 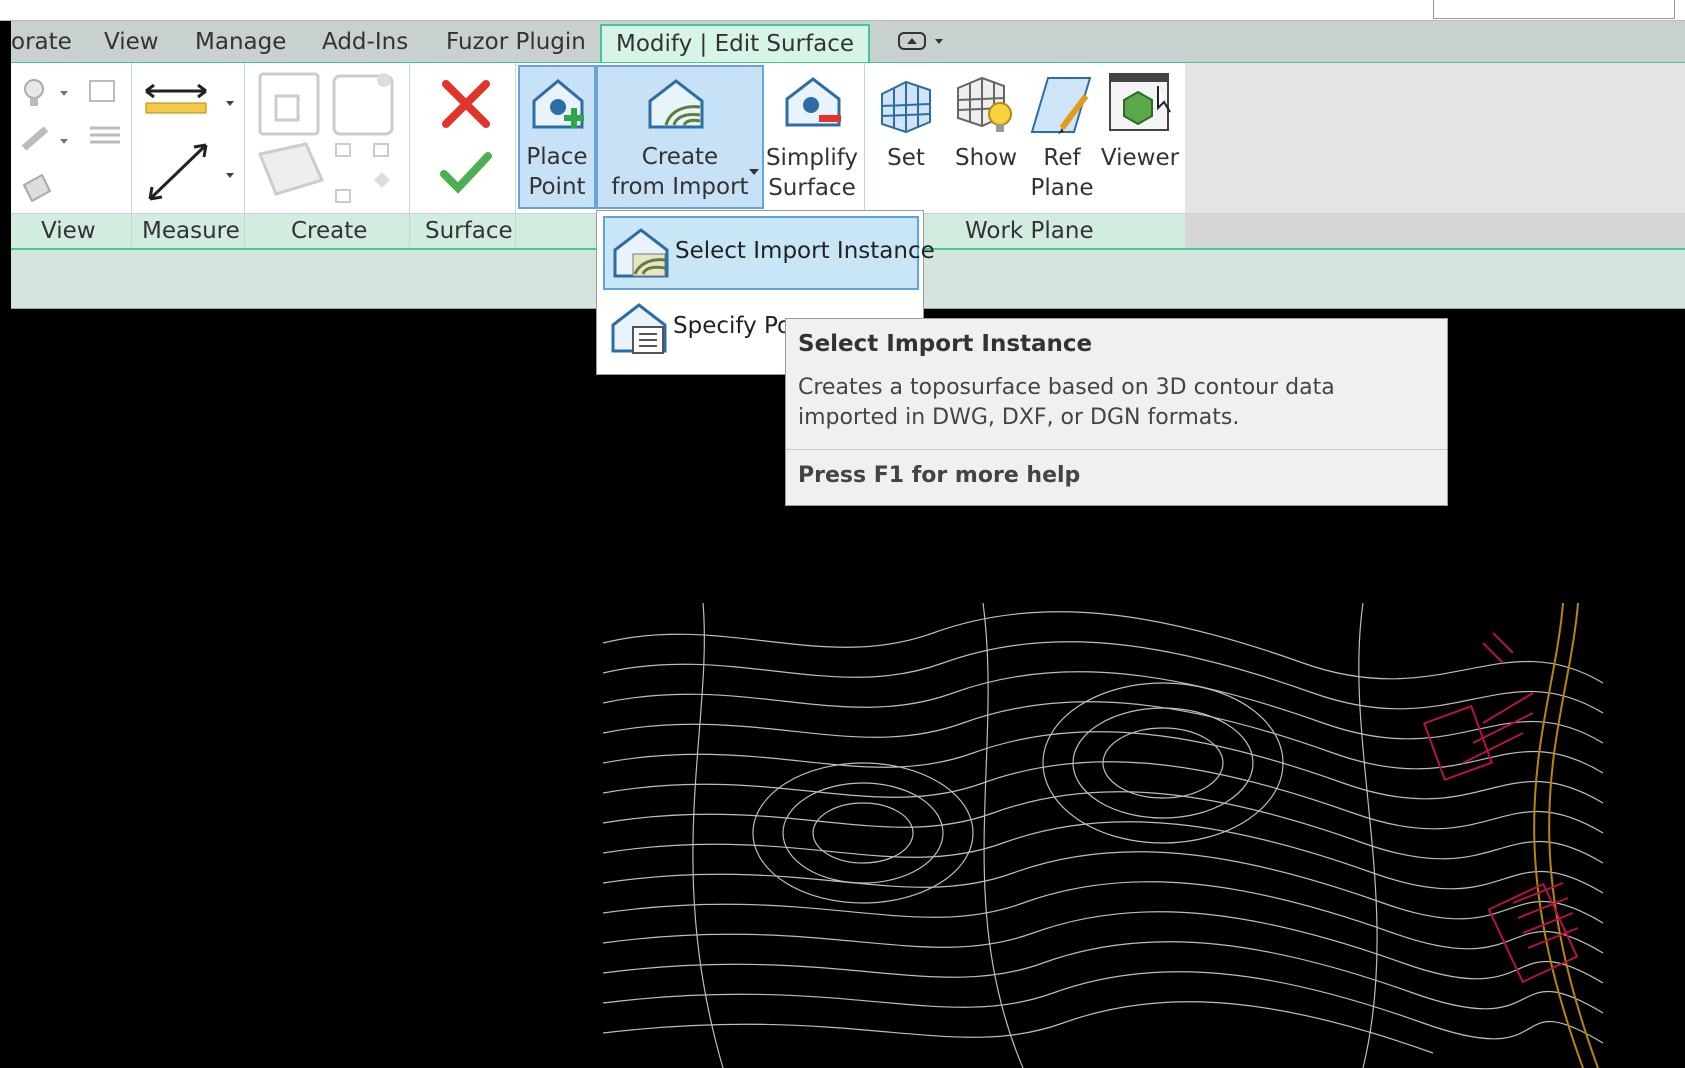 I want to click on ref-plane-label-line2: Plane, so click(x=1062, y=188).